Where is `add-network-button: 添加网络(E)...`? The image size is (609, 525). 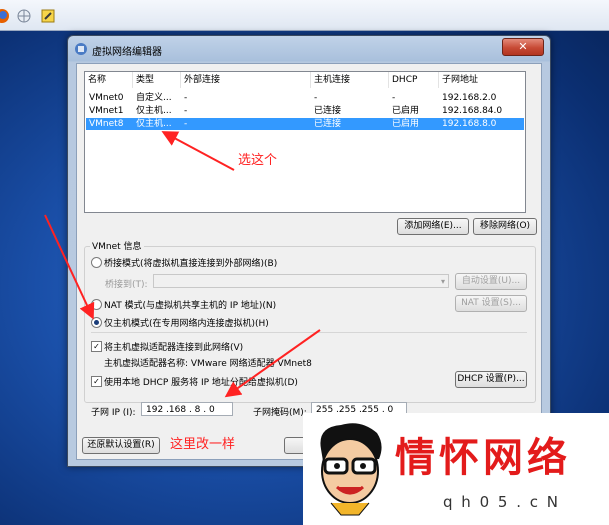
add-network-button: 添加网络(E)... is located at coordinates (433, 226).